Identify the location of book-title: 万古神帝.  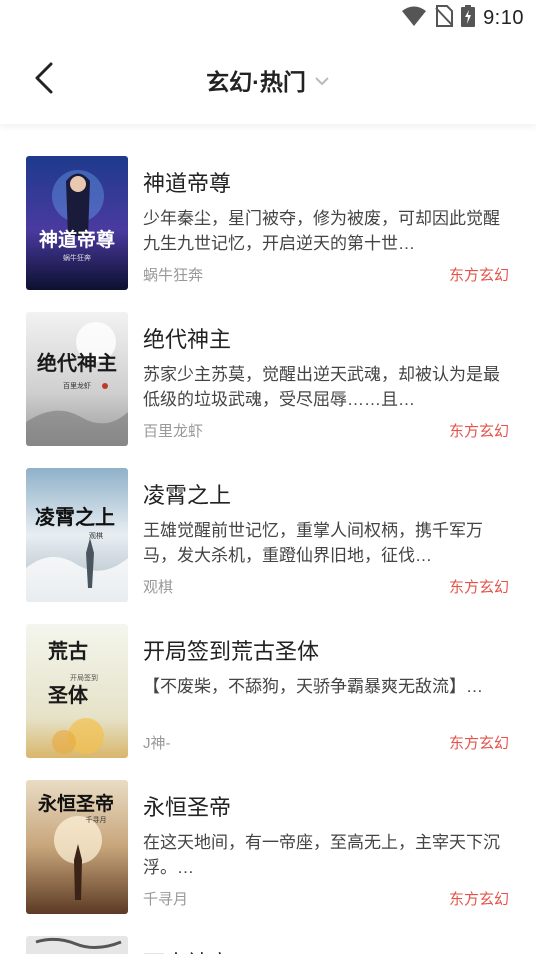
(187, 950).